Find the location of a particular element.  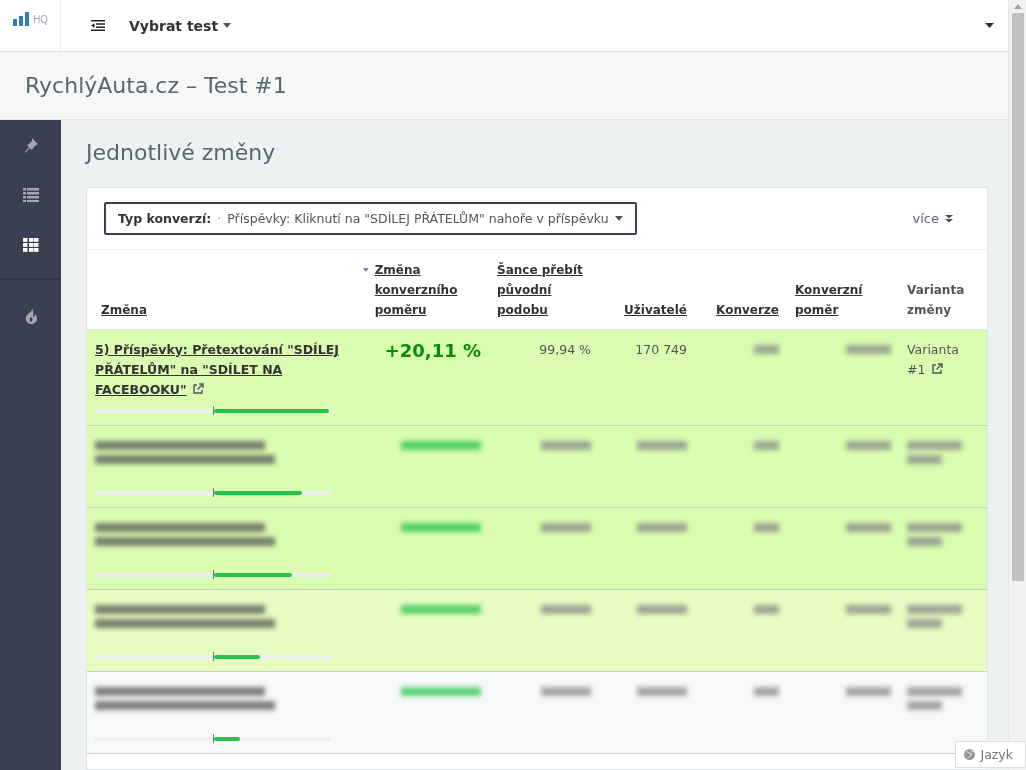

list-icon is located at coordinates (30, 195).